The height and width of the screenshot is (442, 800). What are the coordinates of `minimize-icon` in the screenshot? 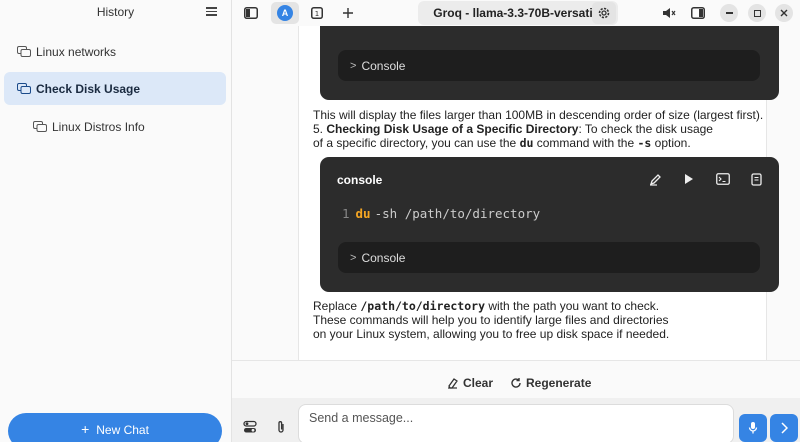 It's located at (729, 13).